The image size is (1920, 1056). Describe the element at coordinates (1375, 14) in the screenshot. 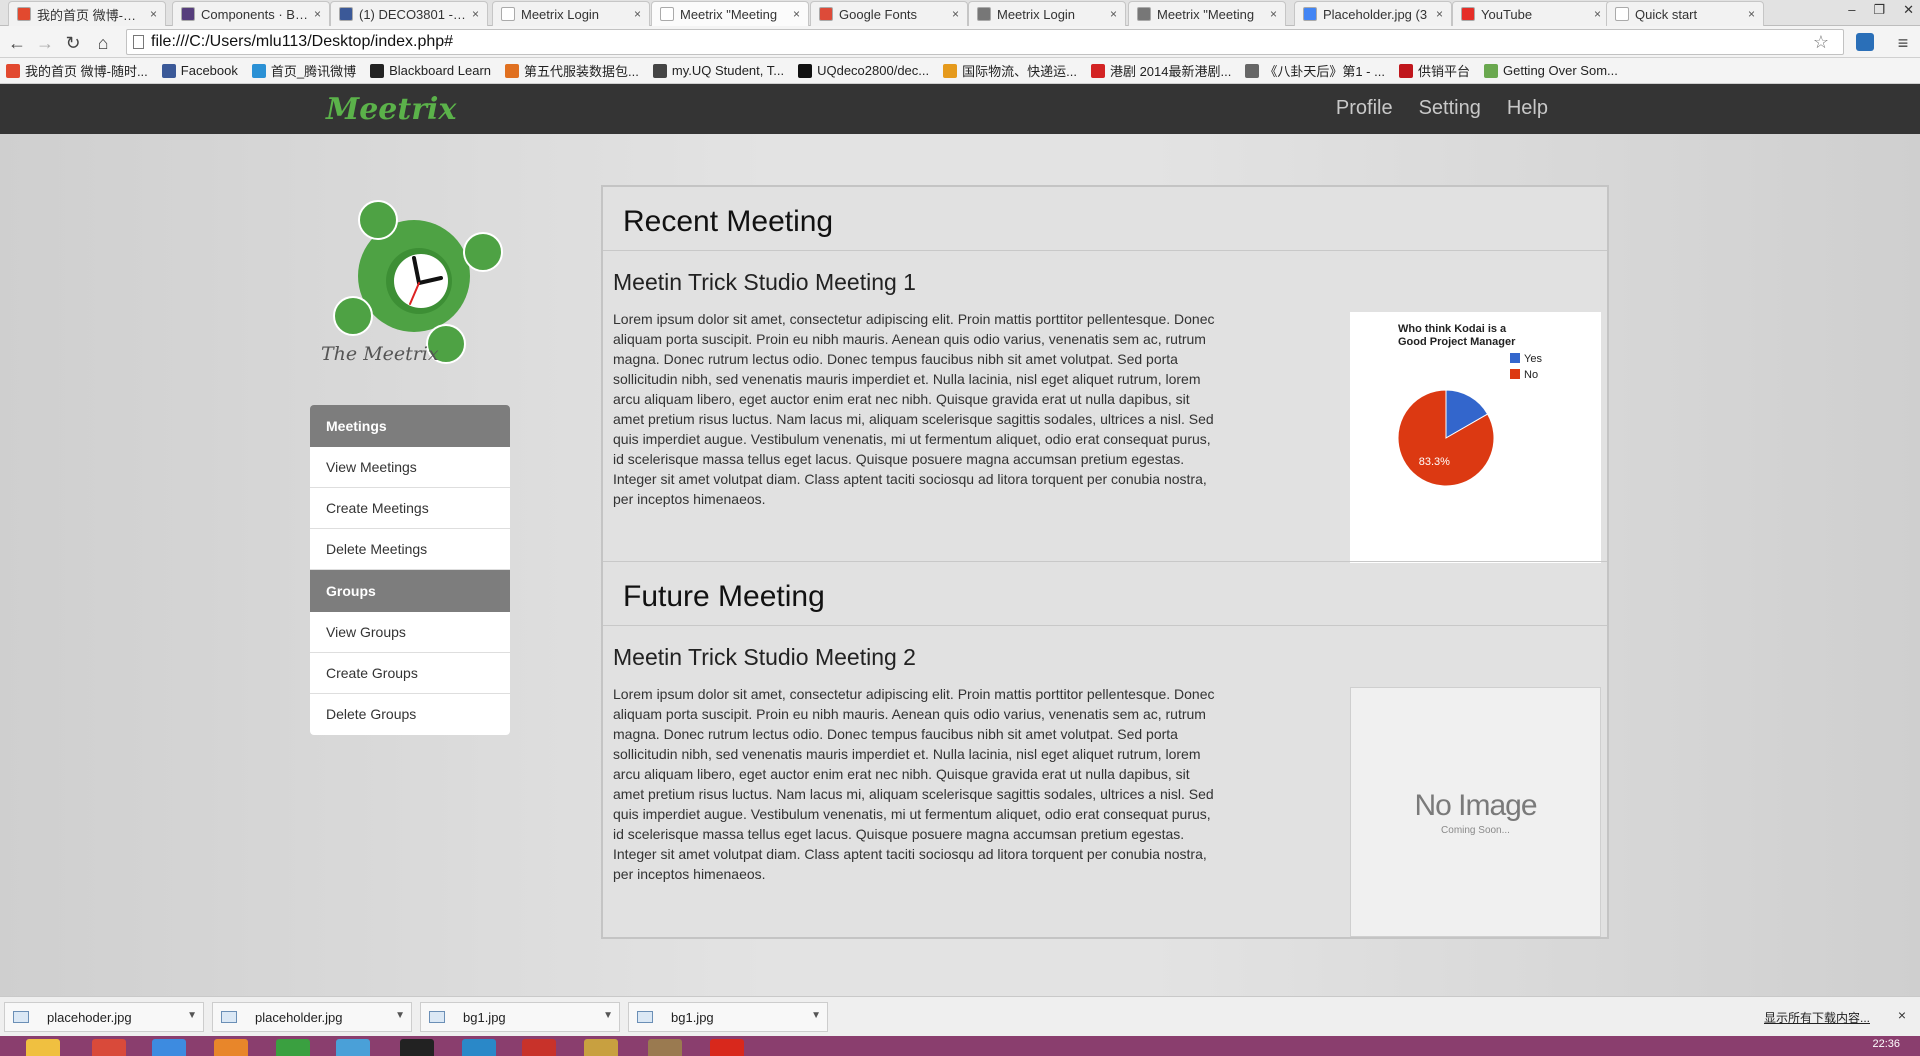

I see `tab-title: Placeholder.jpg (3` at that location.